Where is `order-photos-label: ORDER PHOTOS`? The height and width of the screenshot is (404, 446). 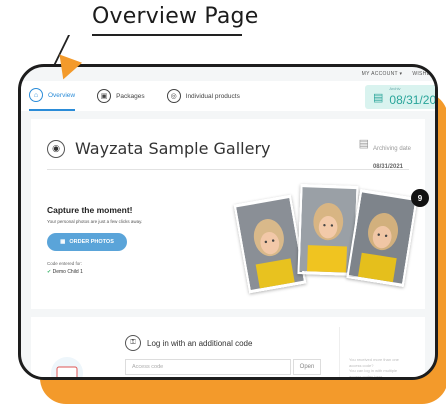
order-photos-label: ORDER PHOTOS is located at coordinates (91, 242).